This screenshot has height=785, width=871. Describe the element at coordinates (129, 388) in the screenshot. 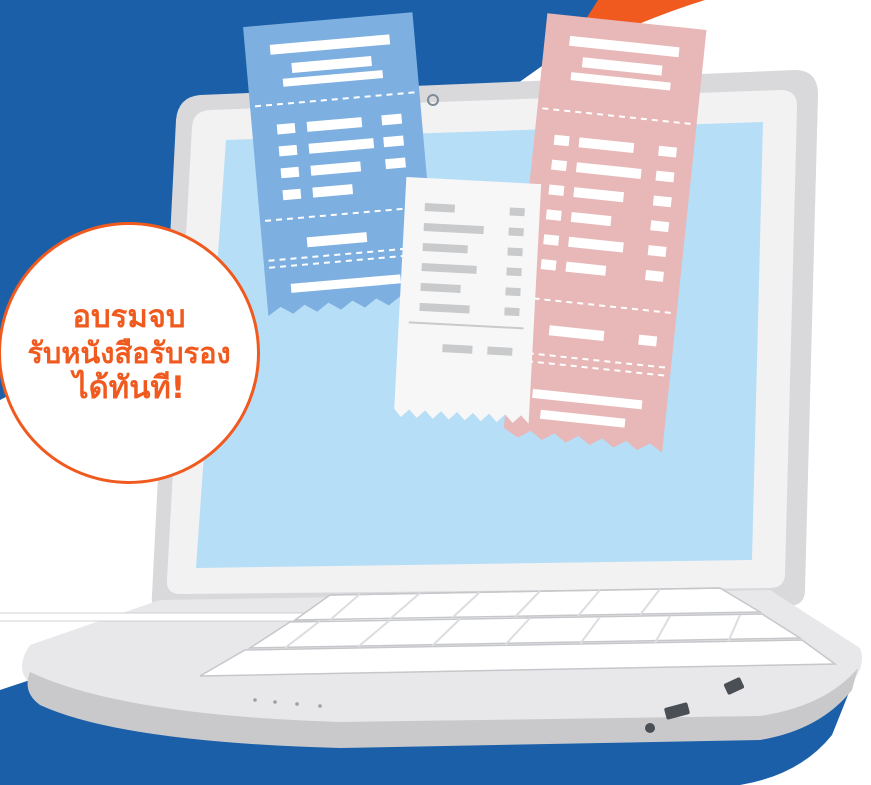

I see `badge-line-3: ได้ทันที!` at that location.